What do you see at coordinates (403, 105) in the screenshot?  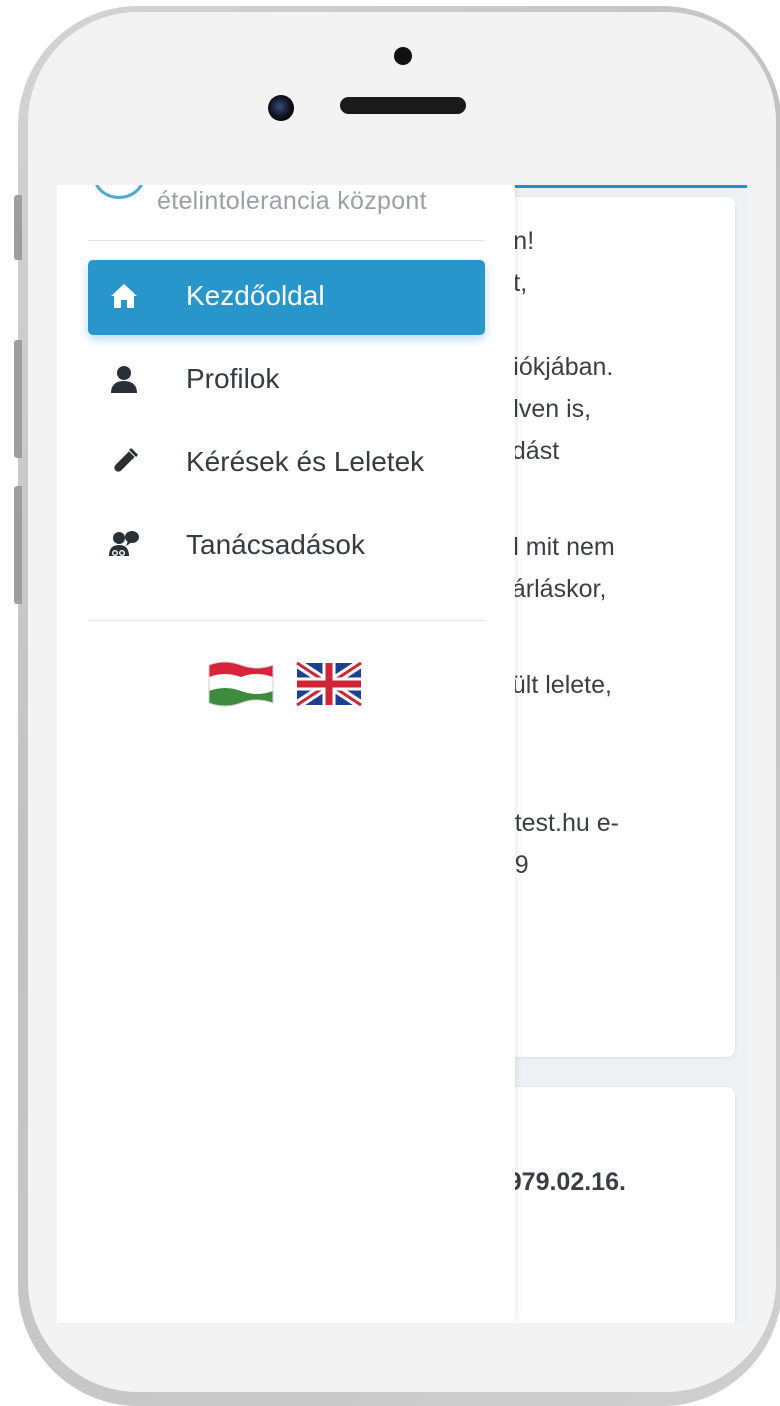 I see `earpiece-speaker` at bounding box center [403, 105].